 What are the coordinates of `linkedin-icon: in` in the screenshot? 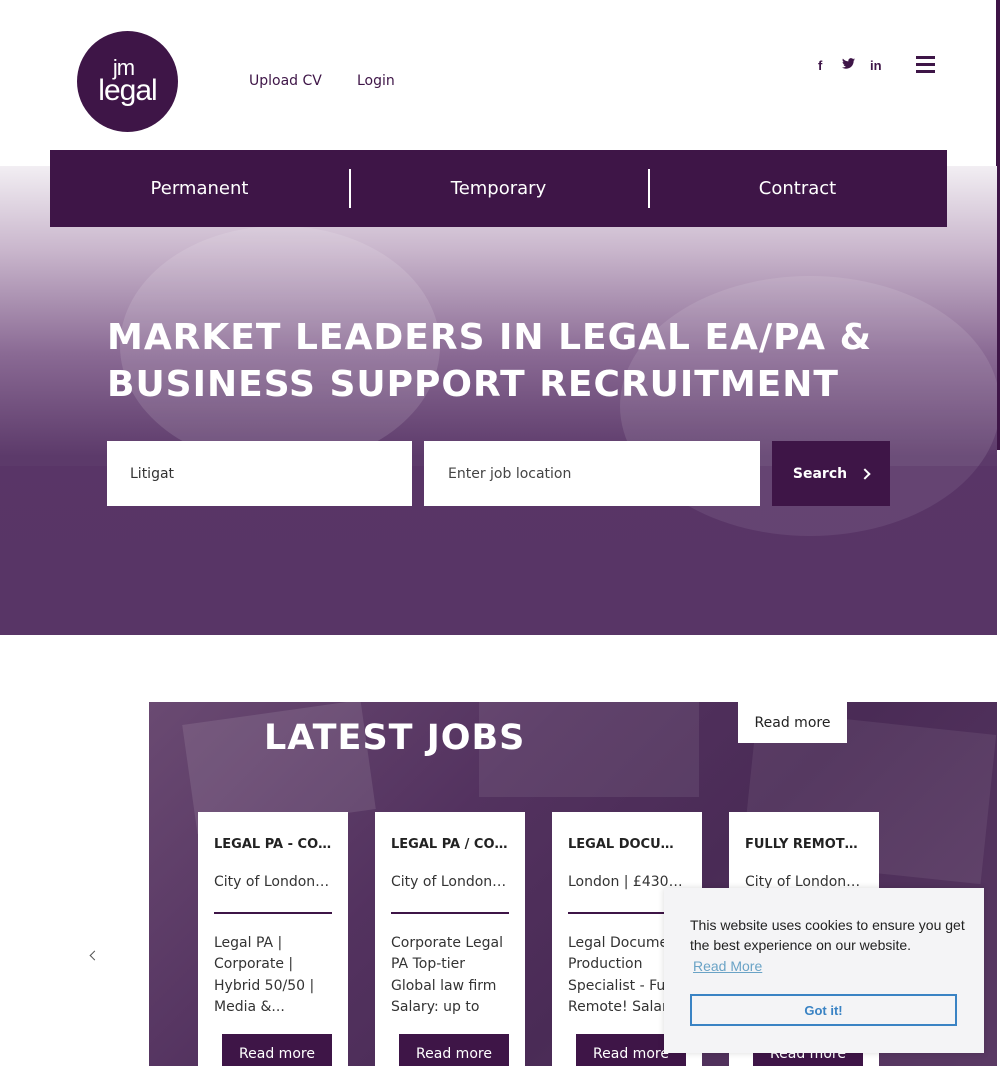 It's located at (876, 65).